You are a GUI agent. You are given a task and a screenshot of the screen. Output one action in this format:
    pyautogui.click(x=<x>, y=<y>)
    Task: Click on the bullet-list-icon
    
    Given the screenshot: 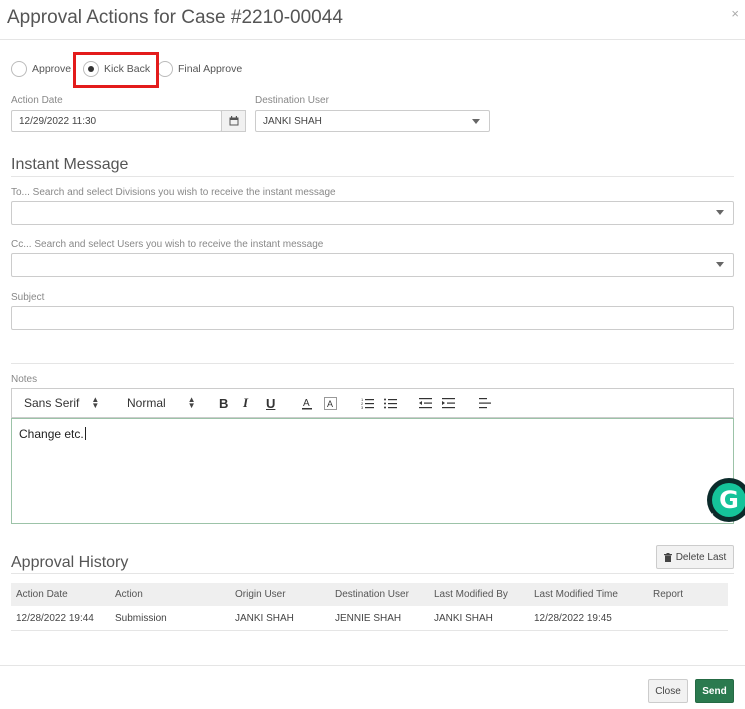 What is the action you would take?
    pyautogui.click(x=390, y=403)
    